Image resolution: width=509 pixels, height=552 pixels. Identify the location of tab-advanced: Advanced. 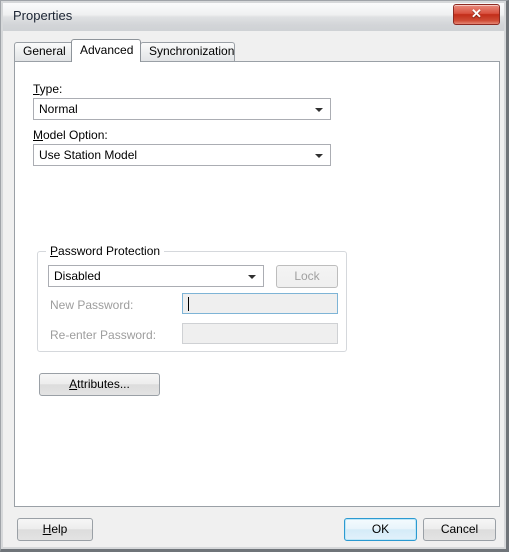
(106, 50).